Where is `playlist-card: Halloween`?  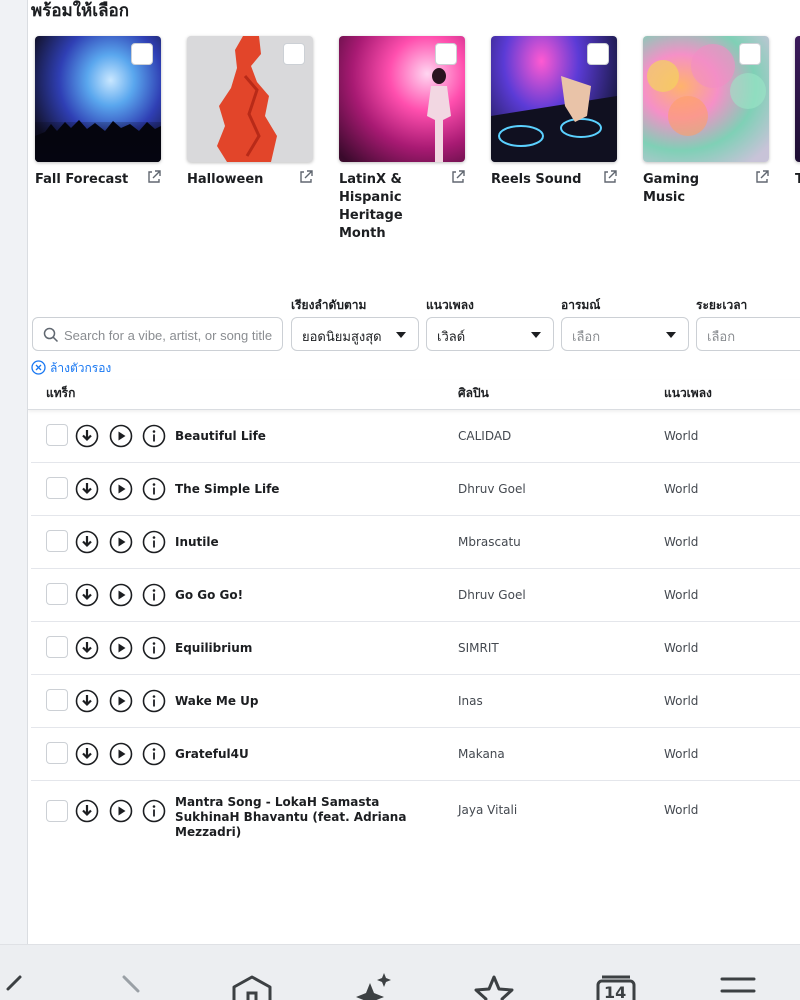 playlist-card: Halloween is located at coordinates (252, 111).